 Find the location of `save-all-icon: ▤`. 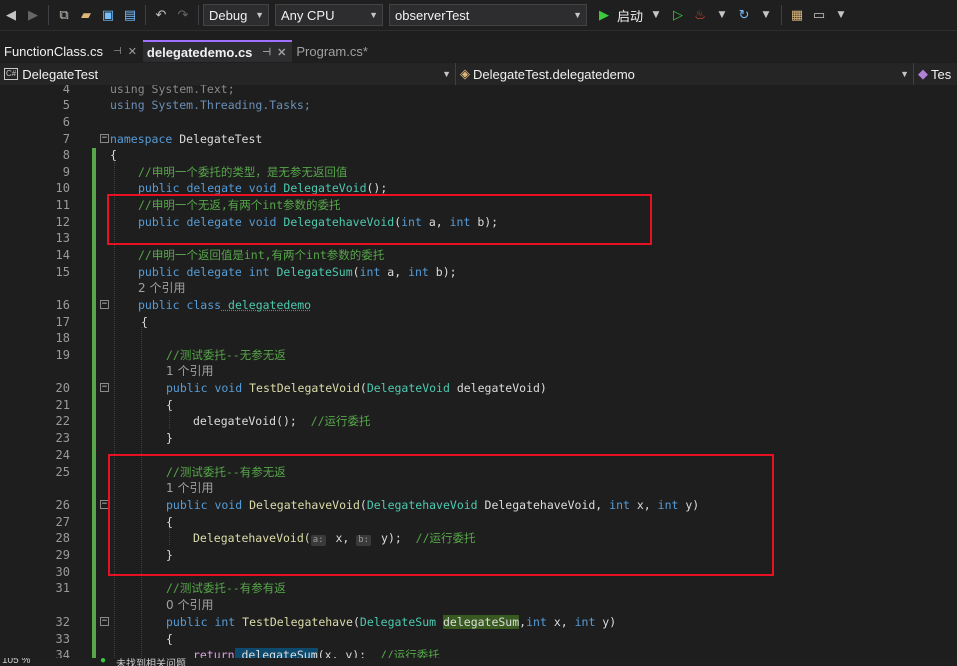

save-all-icon: ▤ is located at coordinates (130, 15).